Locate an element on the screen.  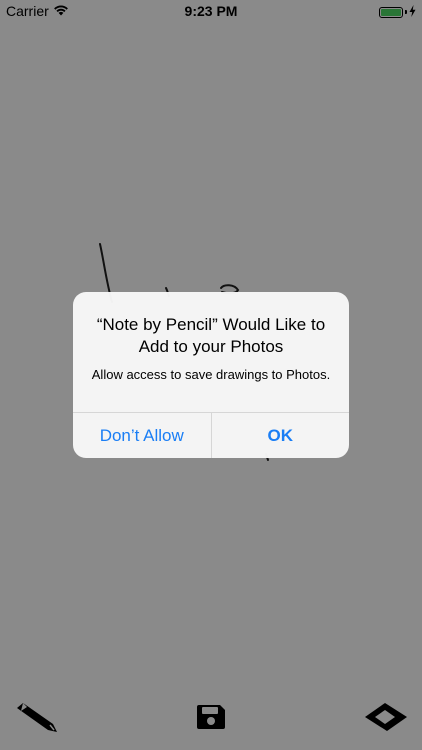
ok-button: OK is located at coordinates (281, 435).